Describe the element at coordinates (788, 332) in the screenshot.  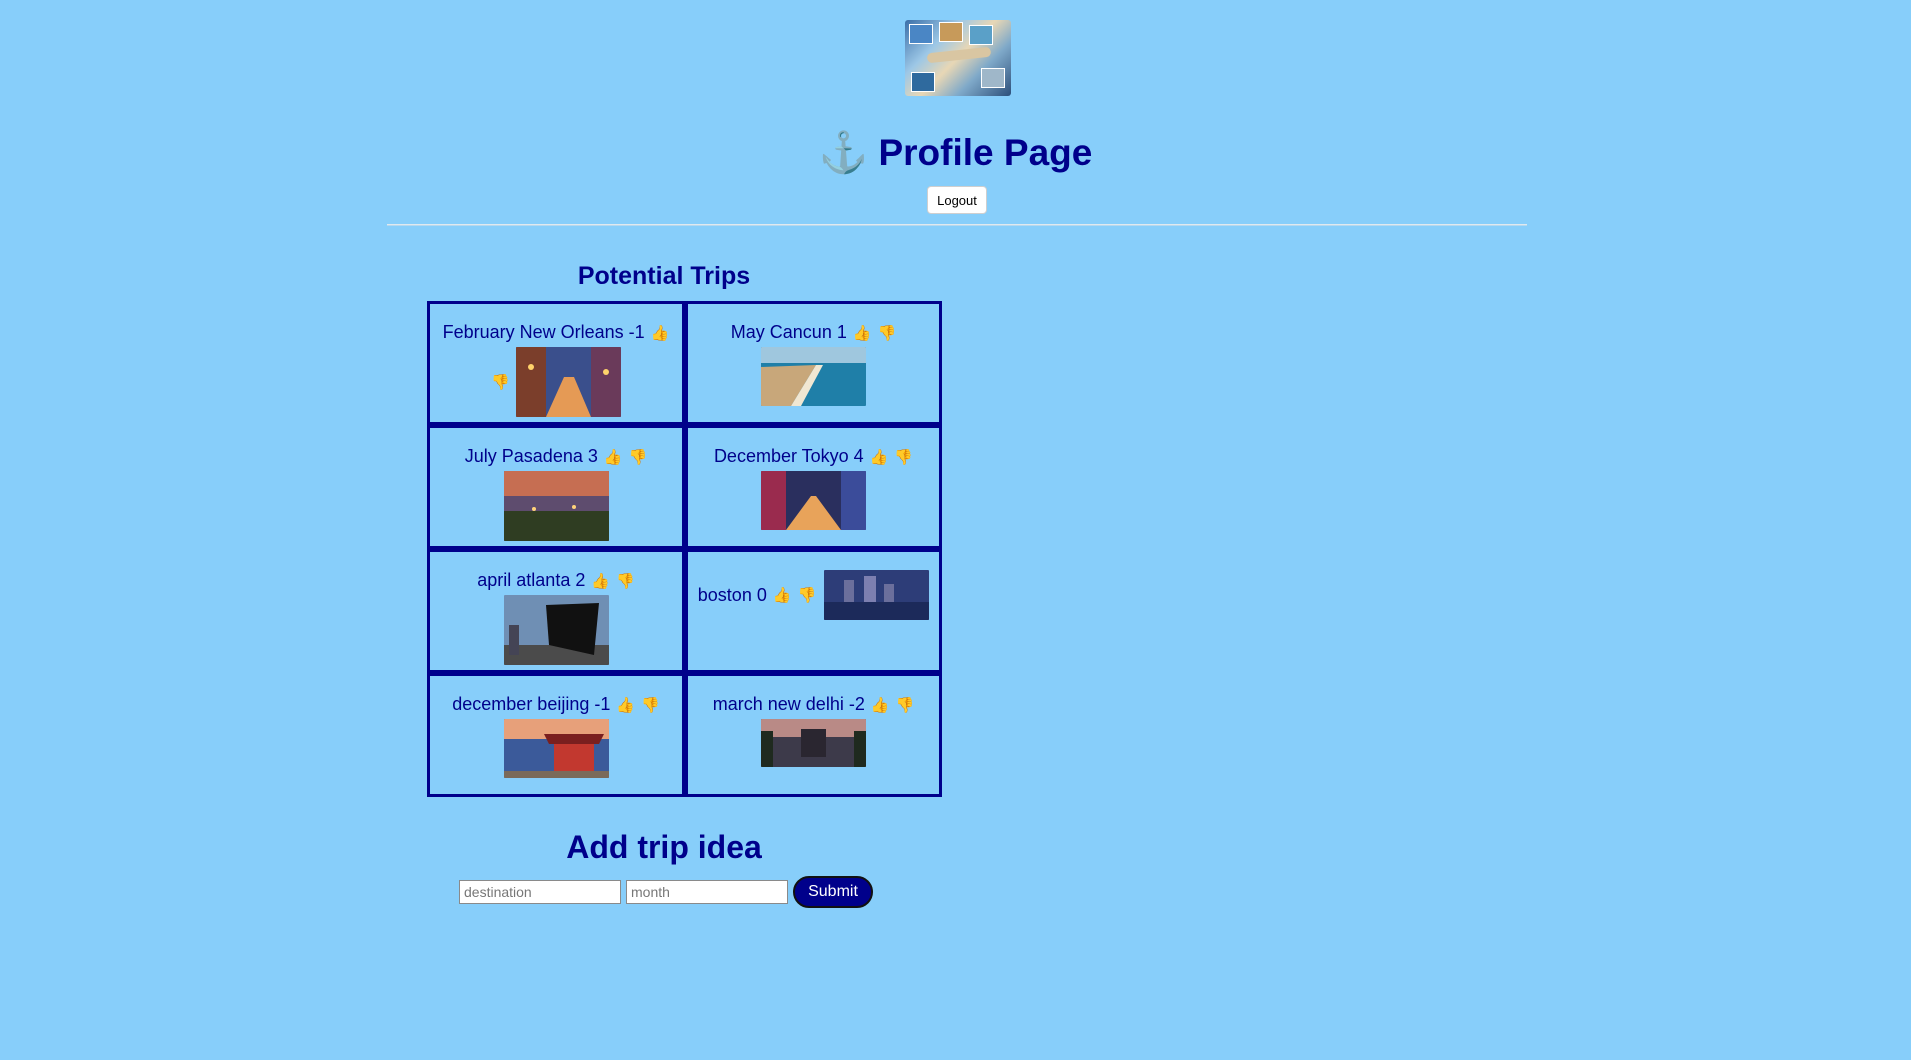
I see `trip-label: May Cancun 1` at that location.